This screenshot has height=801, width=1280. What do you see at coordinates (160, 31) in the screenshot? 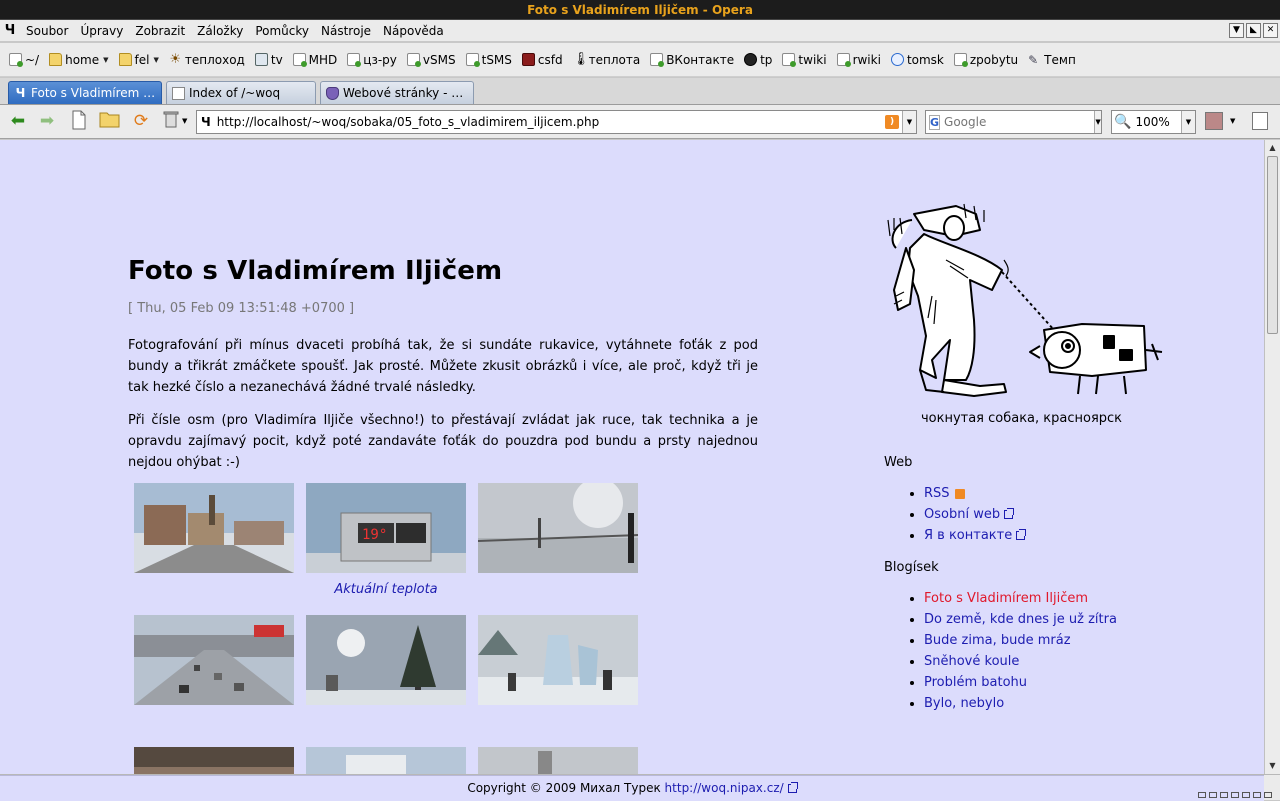
I see `menu-zobrazit: Zobrazit` at bounding box center [160, 31].